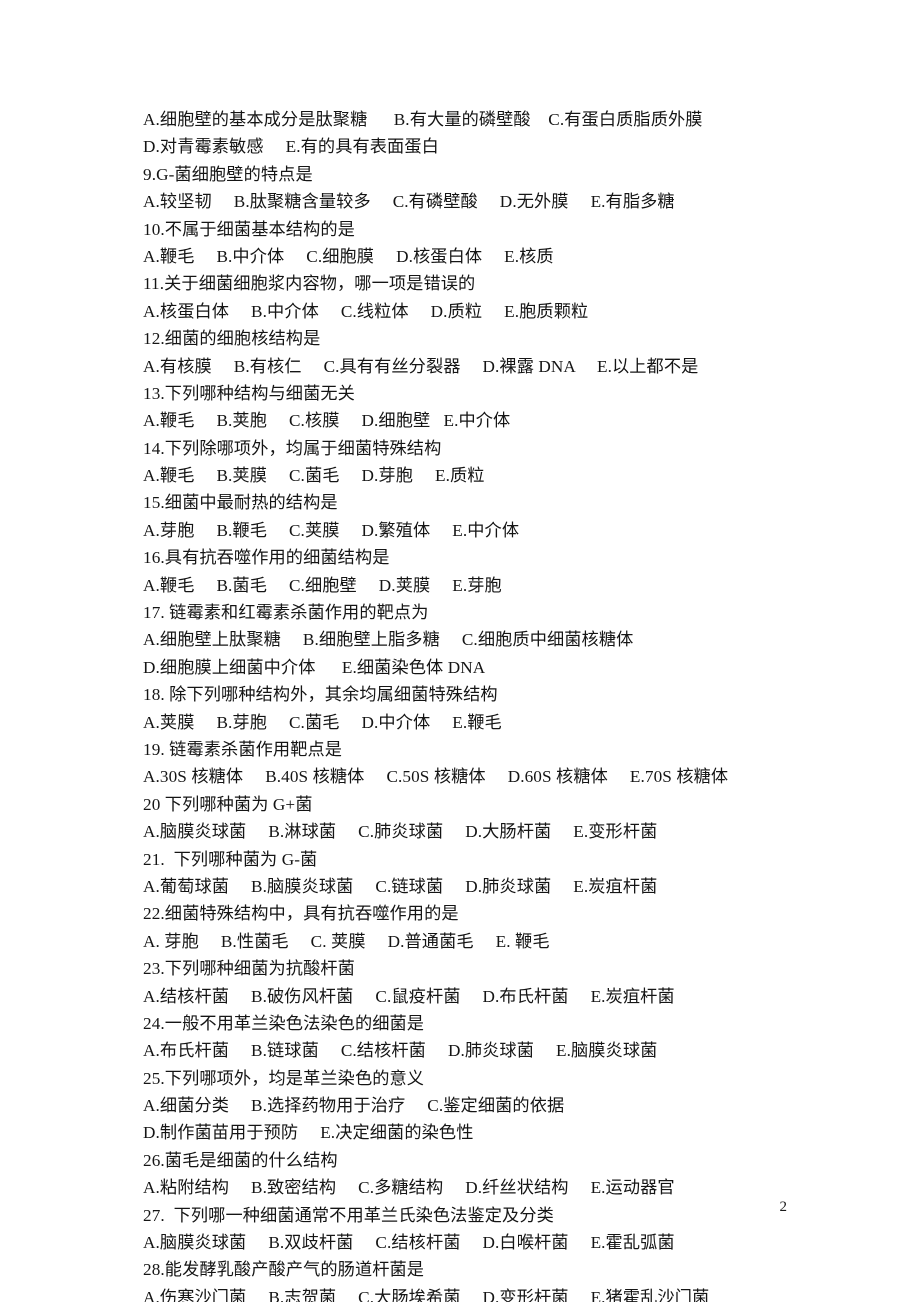 Image resolution: width=920 pixels, height=1302 pixels. Describe the element at coordinates (240, 503) in the screenshot. I see `text-line: 15.细菌中最耐热的结构是` at that location.